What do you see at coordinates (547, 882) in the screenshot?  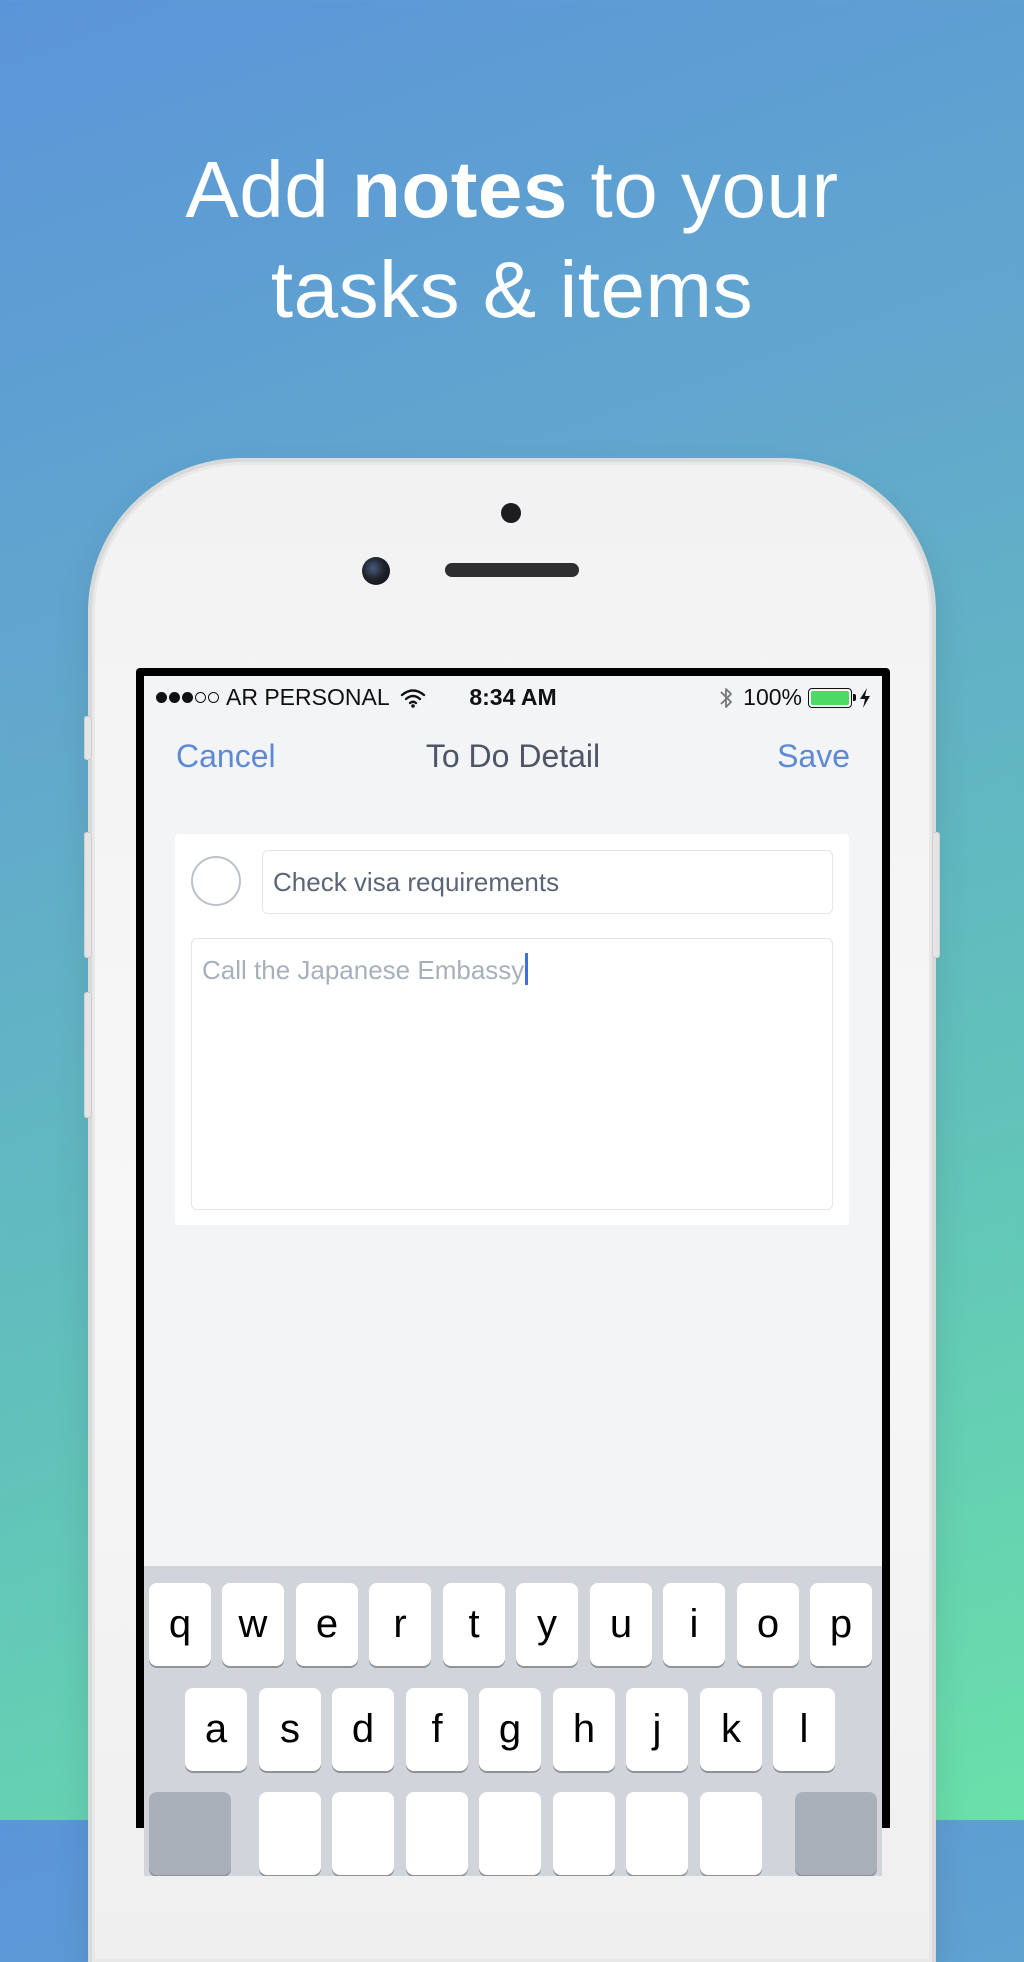 I see `task-title-input` at bounding box center [547, 882].